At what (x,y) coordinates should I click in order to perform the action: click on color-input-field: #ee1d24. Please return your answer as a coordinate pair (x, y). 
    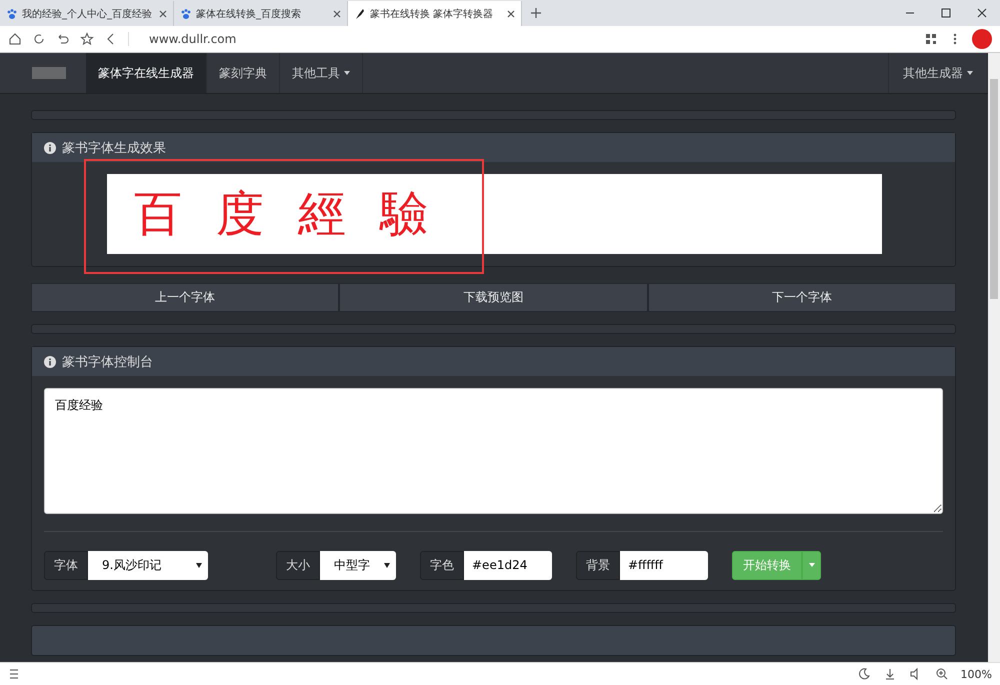
    Looking at the image, I should click on (508, 565).